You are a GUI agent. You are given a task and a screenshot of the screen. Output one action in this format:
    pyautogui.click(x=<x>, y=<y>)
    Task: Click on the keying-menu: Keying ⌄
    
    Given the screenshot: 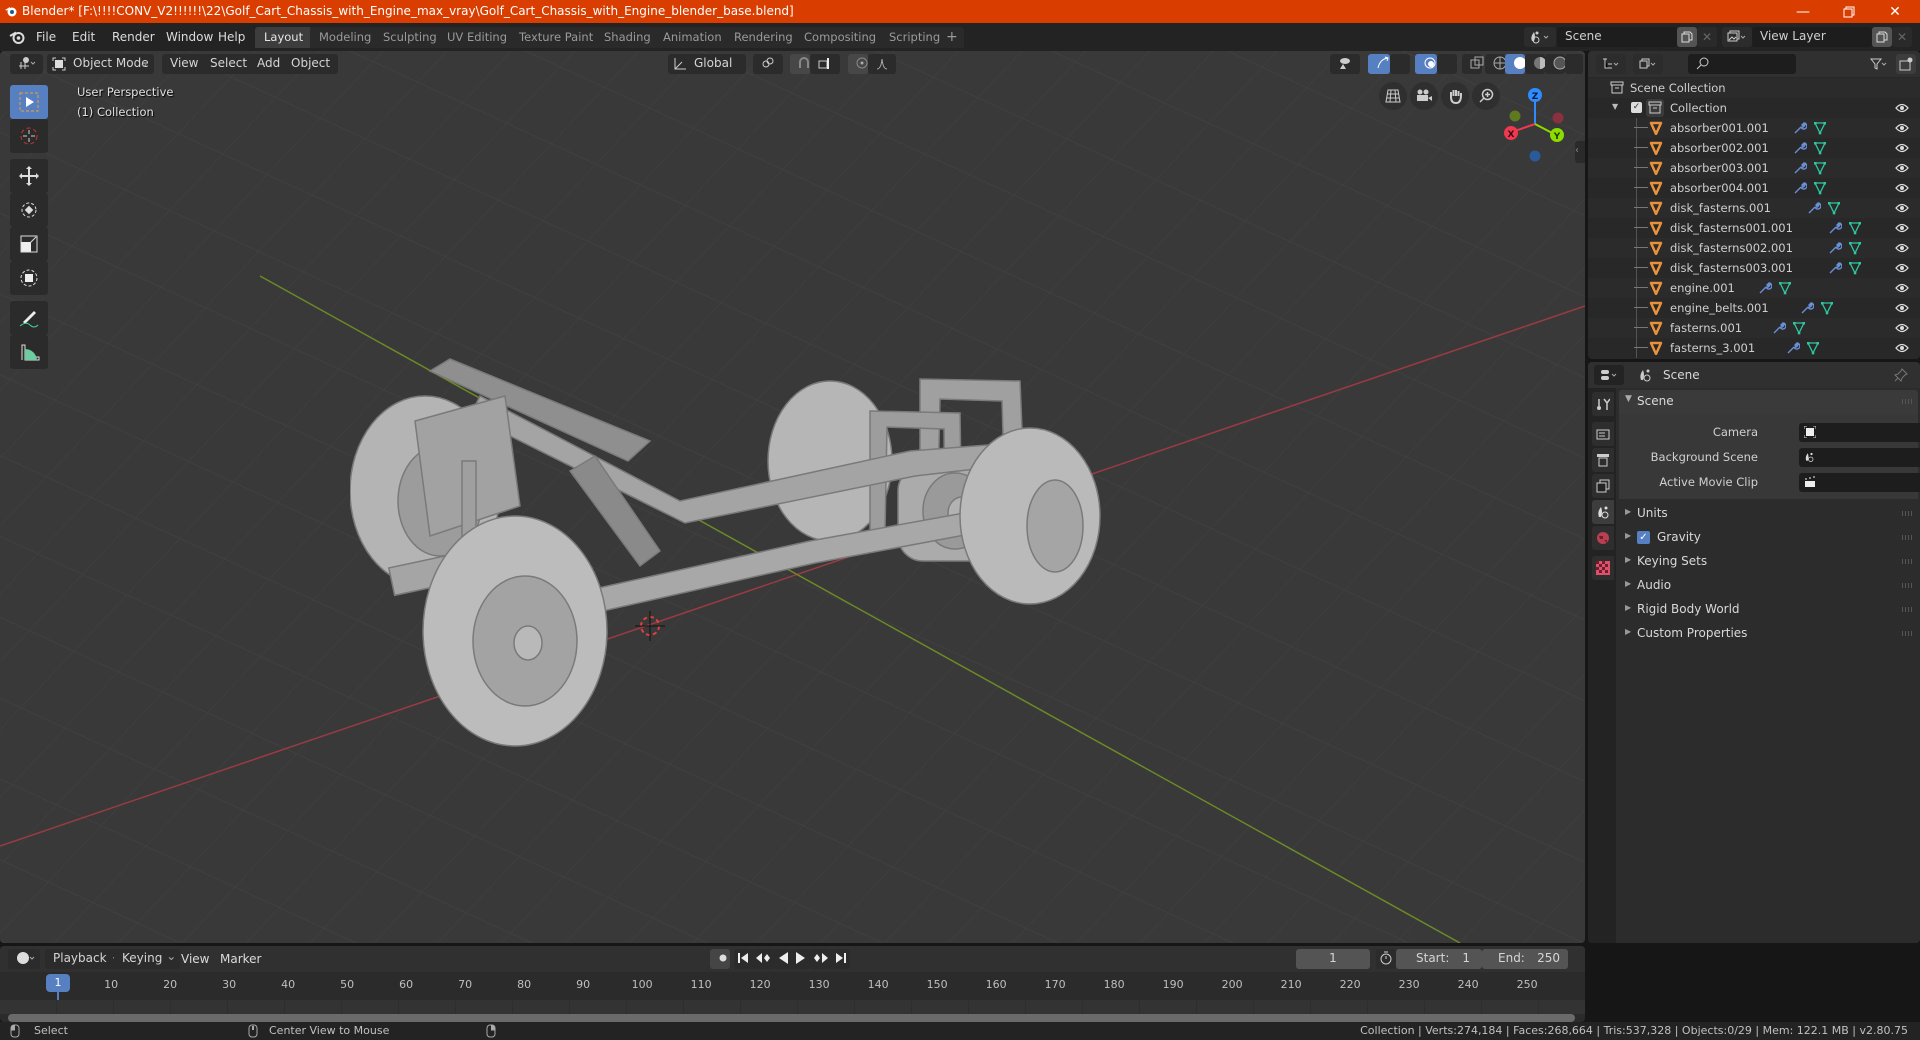 What is the action you would take?
    pyautogui.click(x=147, y=959)
    